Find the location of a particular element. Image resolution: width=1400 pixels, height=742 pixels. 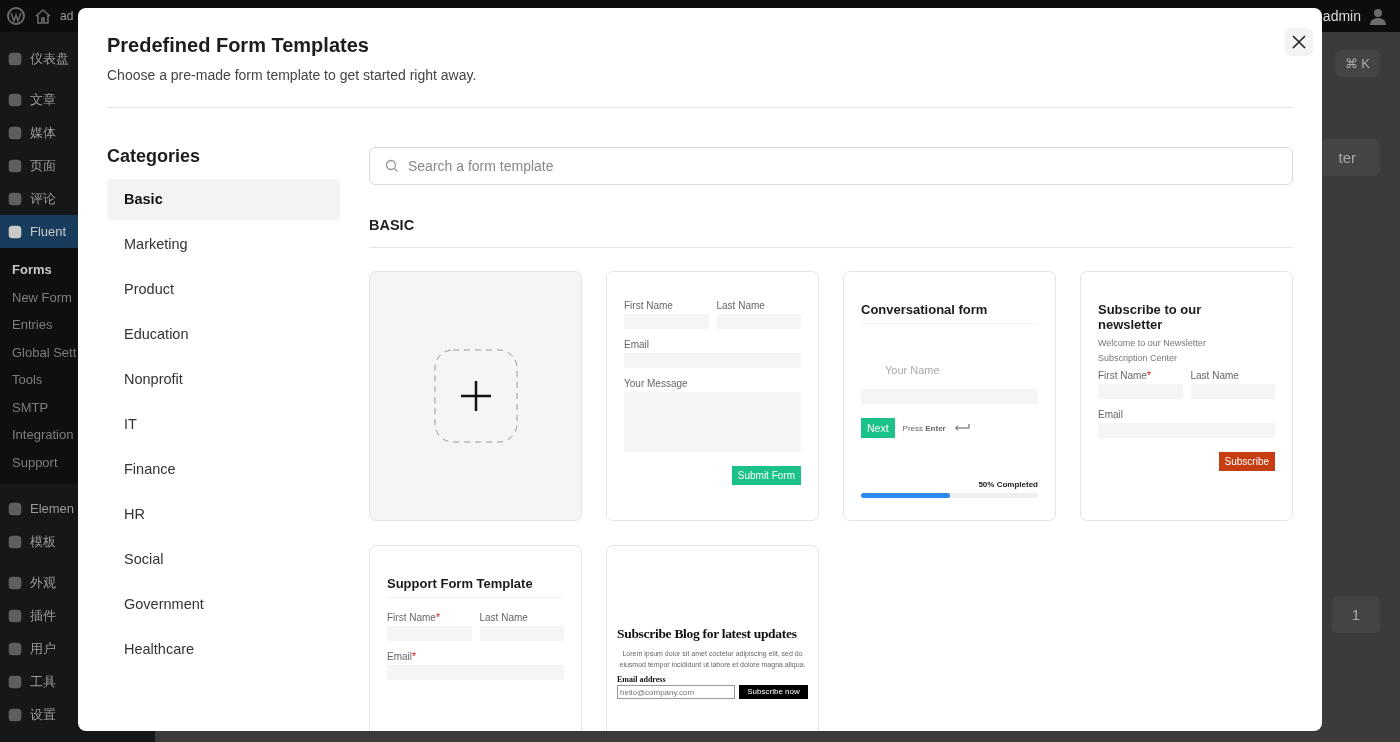

submit-button: Submit Form is located at coordinates (766, 475).